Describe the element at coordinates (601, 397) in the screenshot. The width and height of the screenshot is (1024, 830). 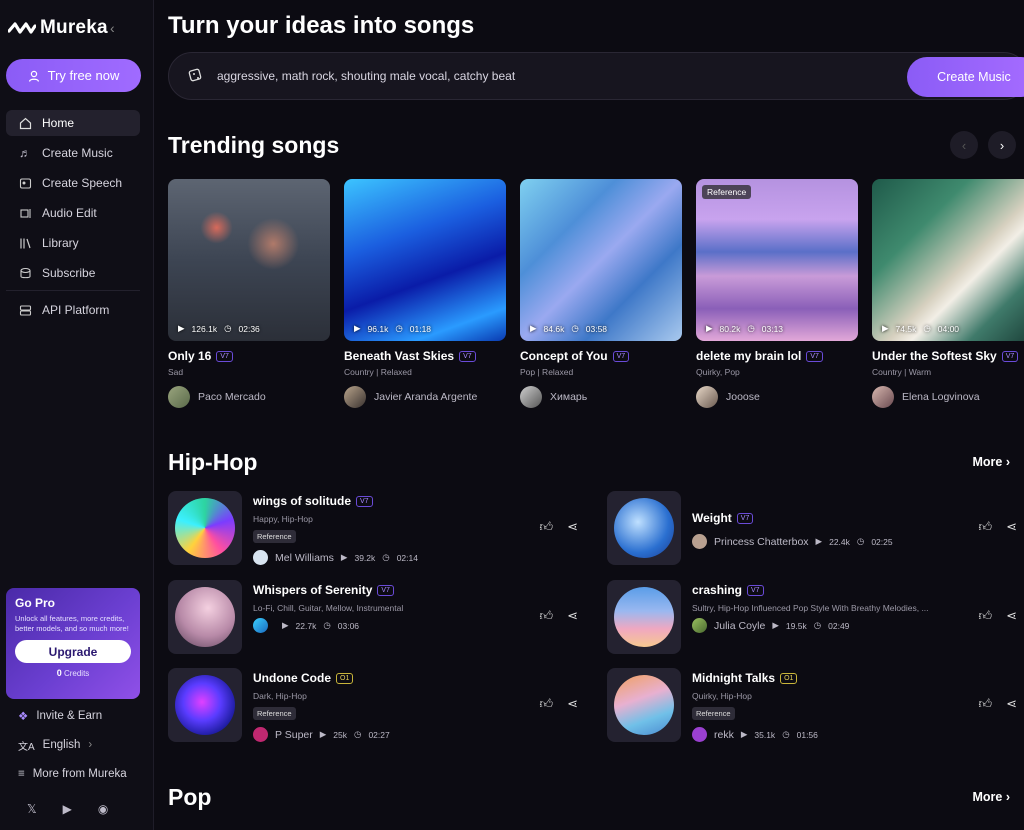
I see `song-author: Химарь` at that location.